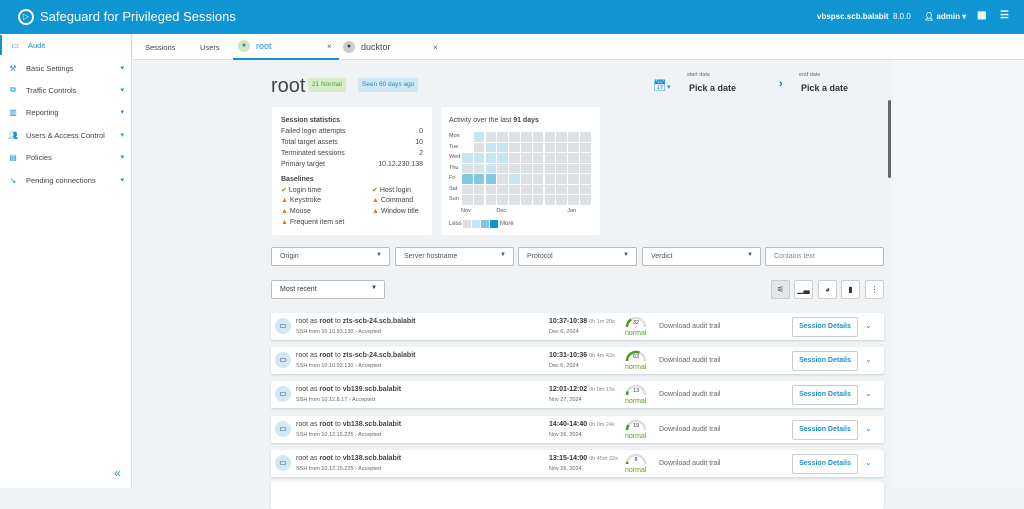  I want to click on filter-settings-button: ⚟, so click(780, 289).